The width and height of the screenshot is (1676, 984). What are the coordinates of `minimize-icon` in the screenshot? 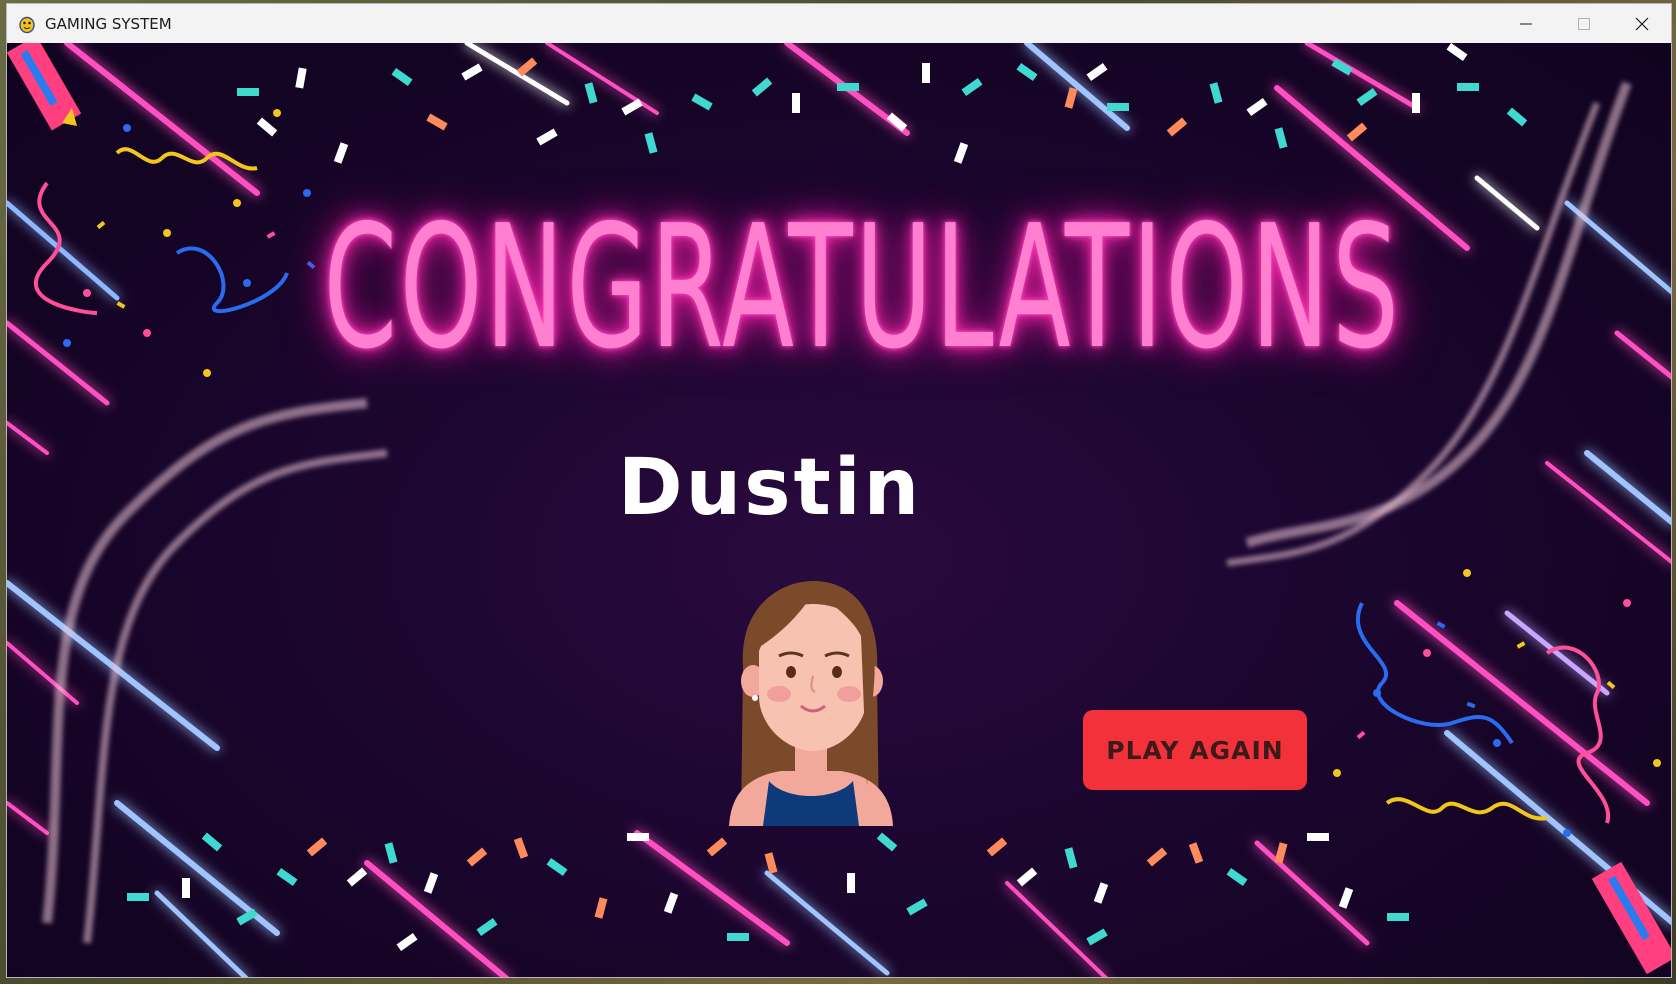 It's located at (1526, 23).